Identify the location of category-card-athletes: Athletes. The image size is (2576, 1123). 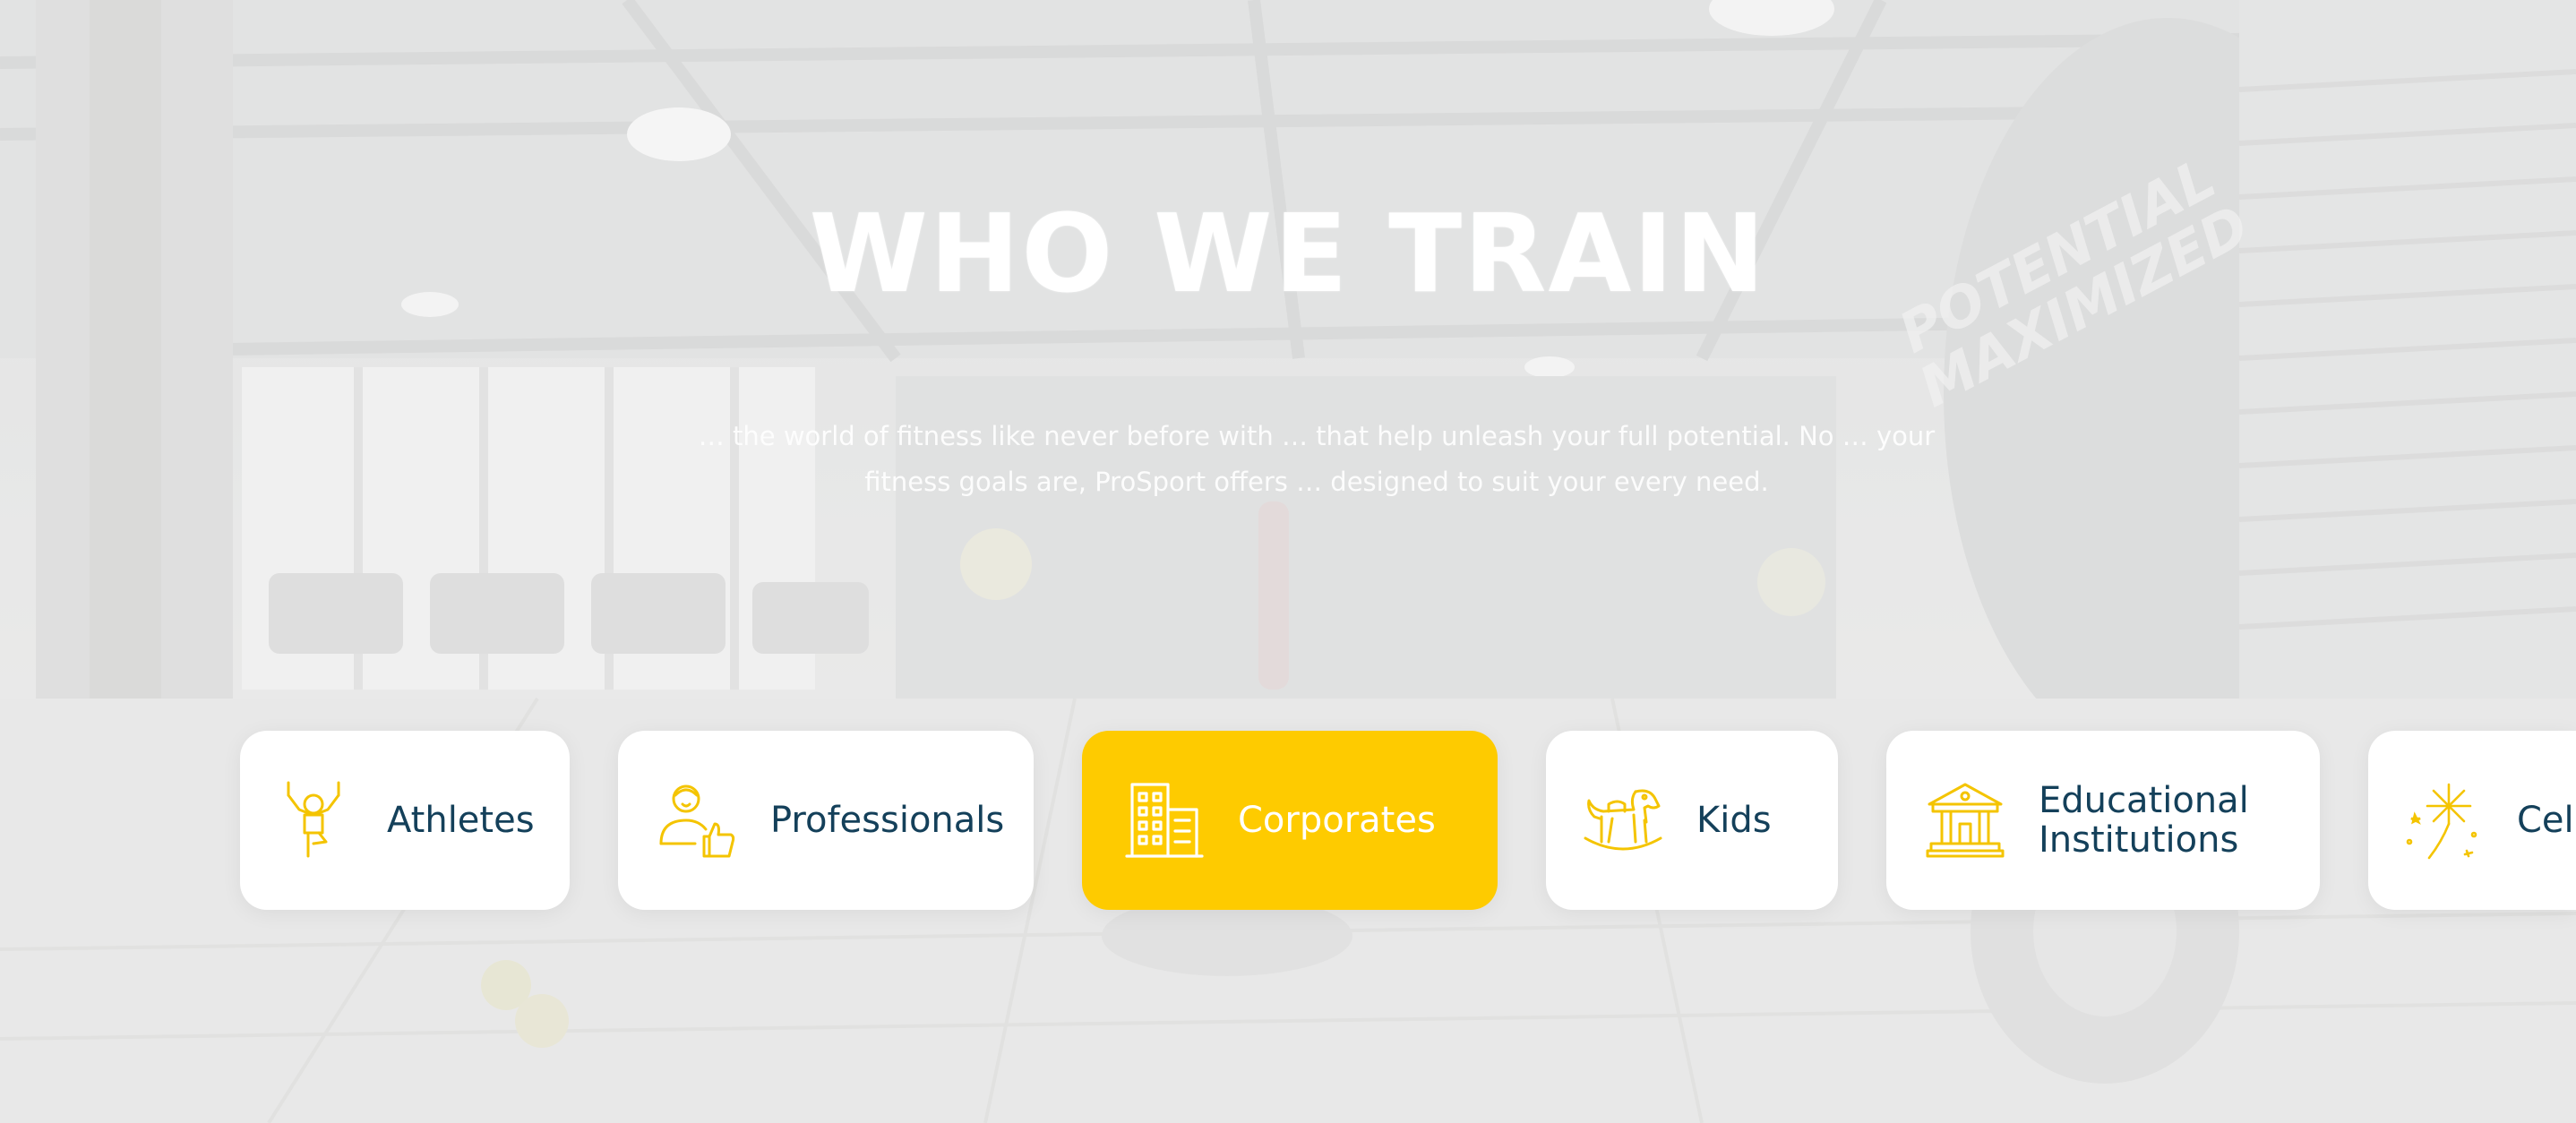
(405, 820).